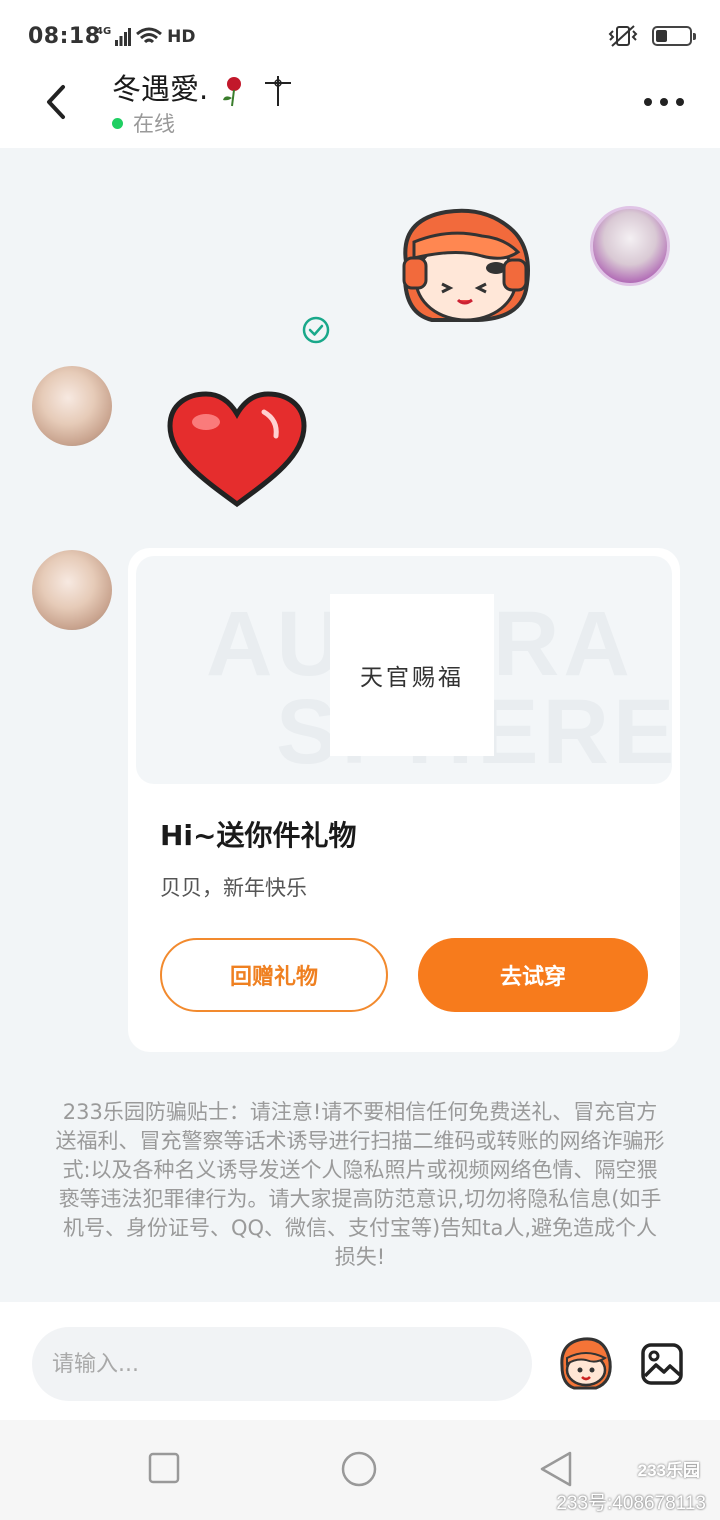 This screenshot has width=720, height=1520. I want to click on gift-message: 贝贝，新年快乐, so click(233, 888).